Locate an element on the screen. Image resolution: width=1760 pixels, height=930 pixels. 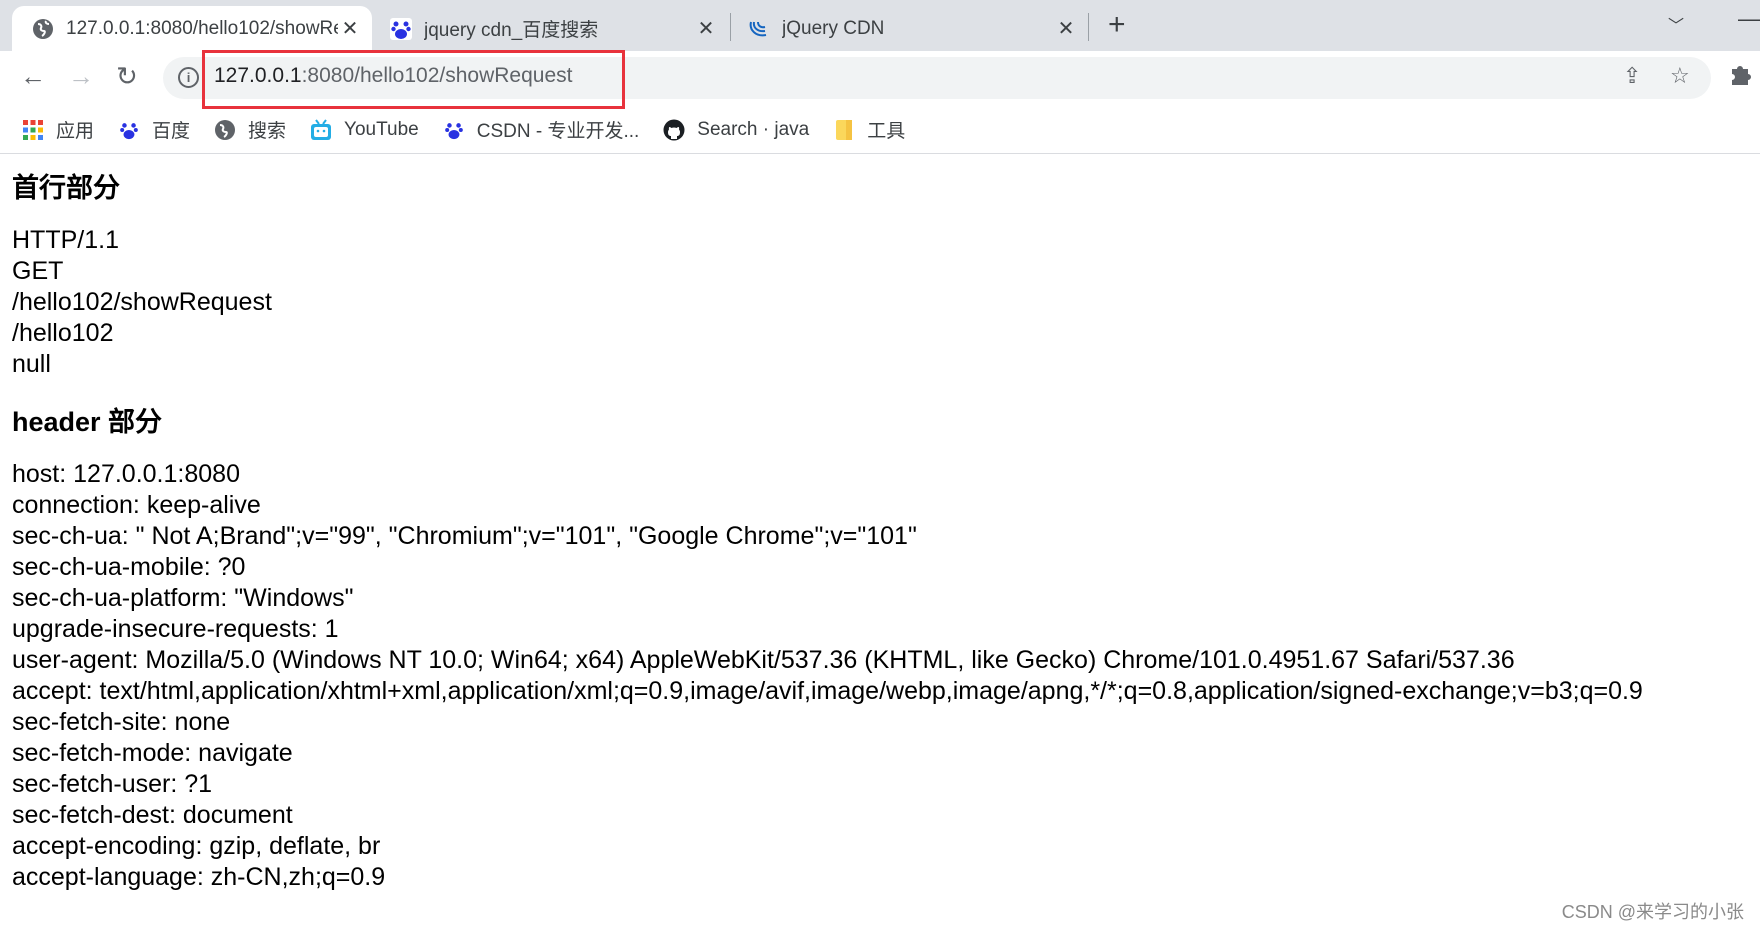
info-line: GET is located at coordinates (38, 271).